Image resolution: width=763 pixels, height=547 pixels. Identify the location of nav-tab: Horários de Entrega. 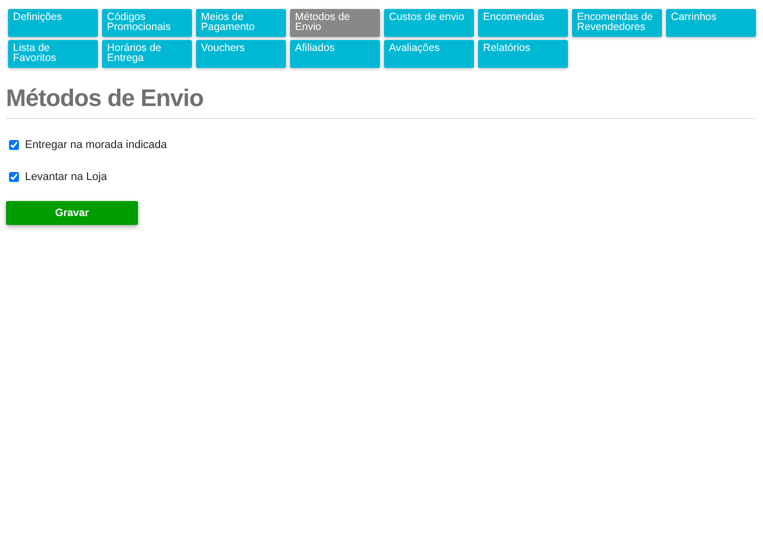
(147, 54).